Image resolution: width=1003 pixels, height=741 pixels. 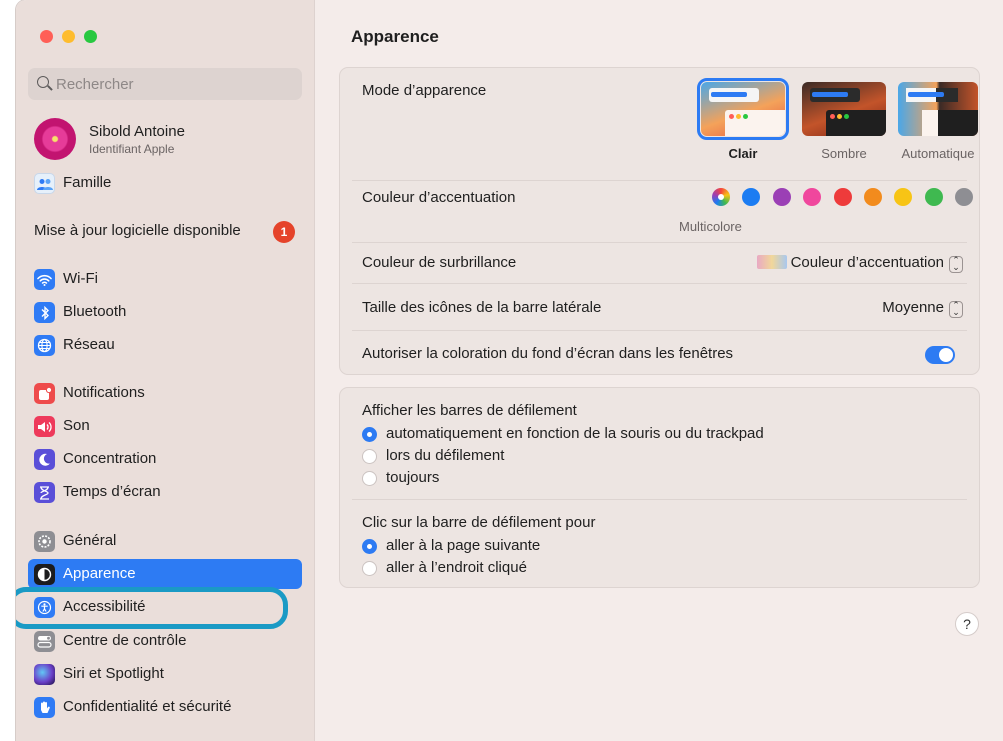 I want to click on help-button: ?, so click(x=967, y=624).